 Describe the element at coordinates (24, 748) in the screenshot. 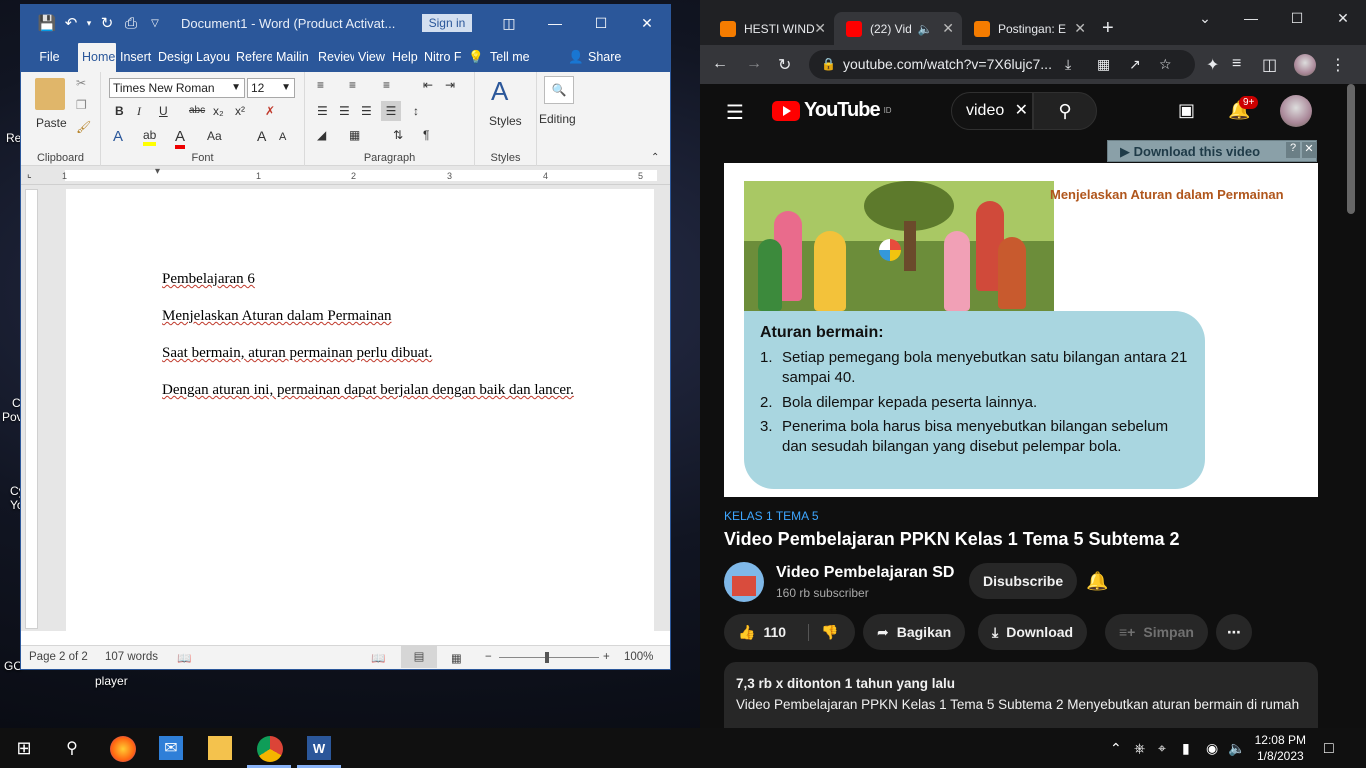

I see `windows-start-icon: ⊞` at that location.